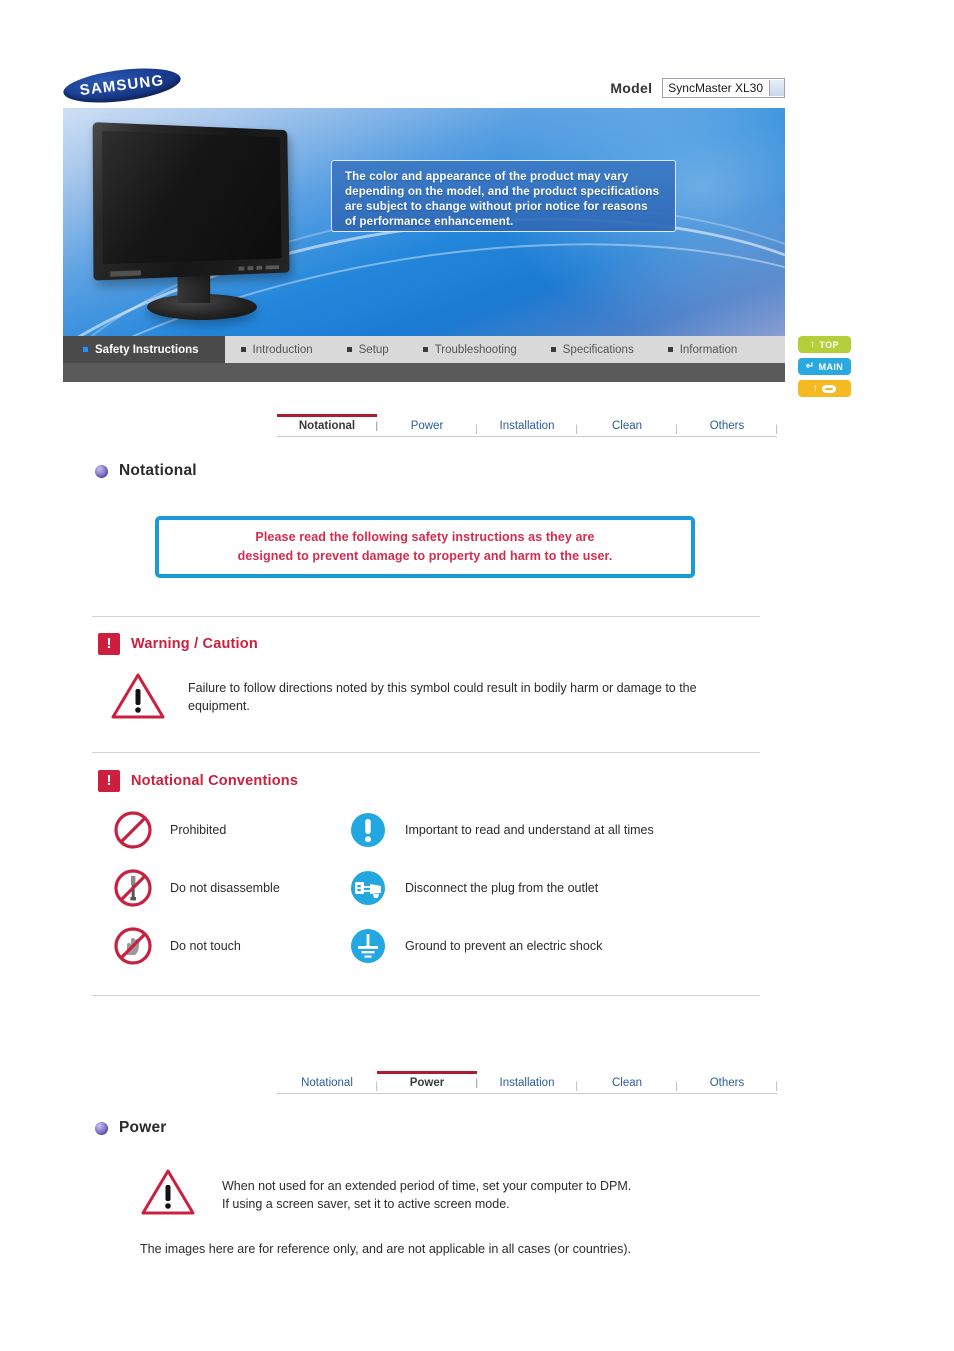  Describe the element at coordinates (569, 946) in the screenshot. I see `convention-item-ground: Ground to prevent an electric shock` at that location.